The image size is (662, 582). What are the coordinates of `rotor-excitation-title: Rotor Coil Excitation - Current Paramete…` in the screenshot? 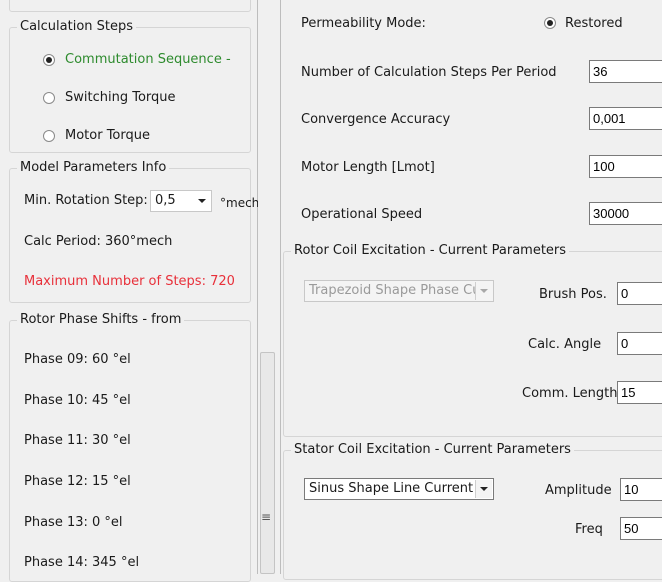 It's located at (430, 251).